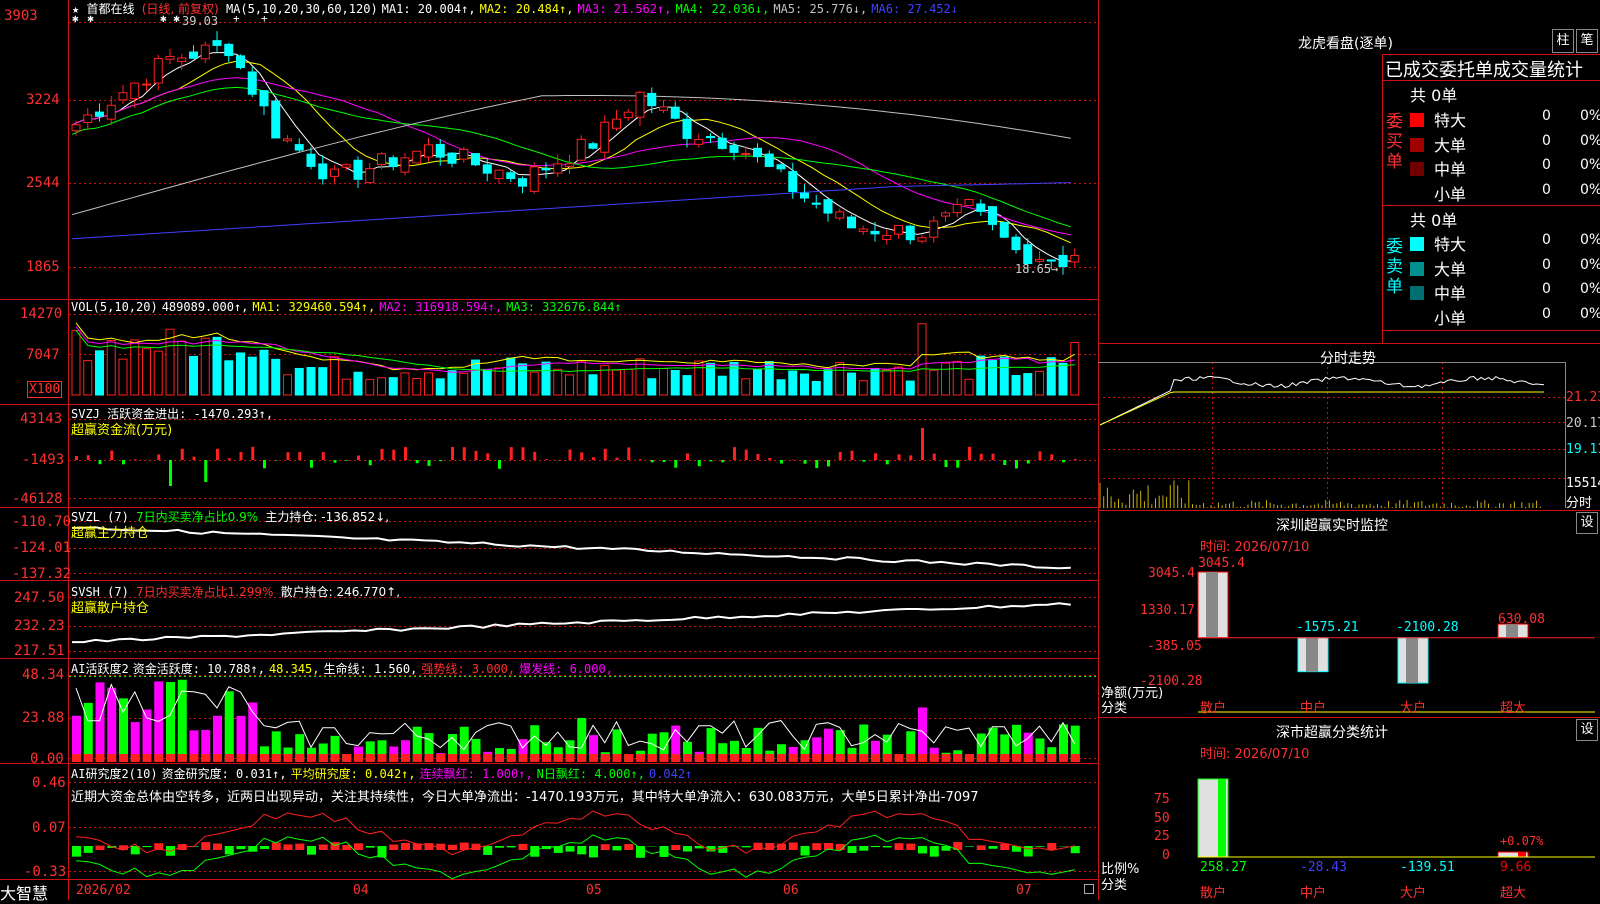 The image size is (1600, 904). What do you see at coordinates (820, 9) in the screenshot?
I see `ma-legend-item: MA5: 25.776↓,` at bounding box center [820, 9].